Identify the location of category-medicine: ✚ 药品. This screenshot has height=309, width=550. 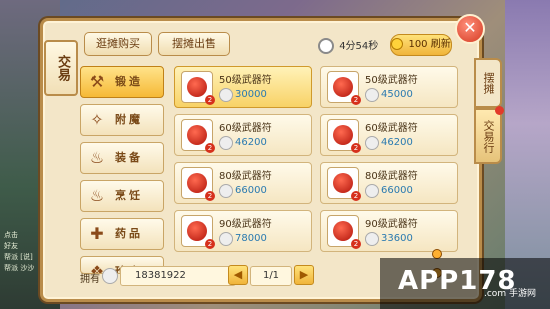
(122, 234).